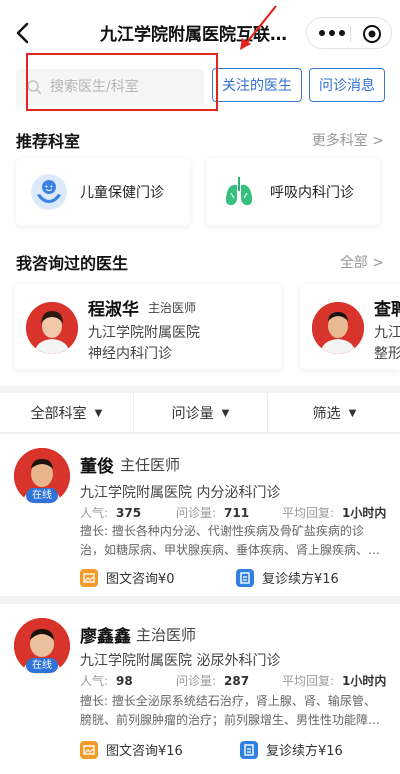  What do you see at coordinates (127, 577) in the screenshot?
I see `service-text-consult: 图文咨询¥0` at bounding box center [127, 577].